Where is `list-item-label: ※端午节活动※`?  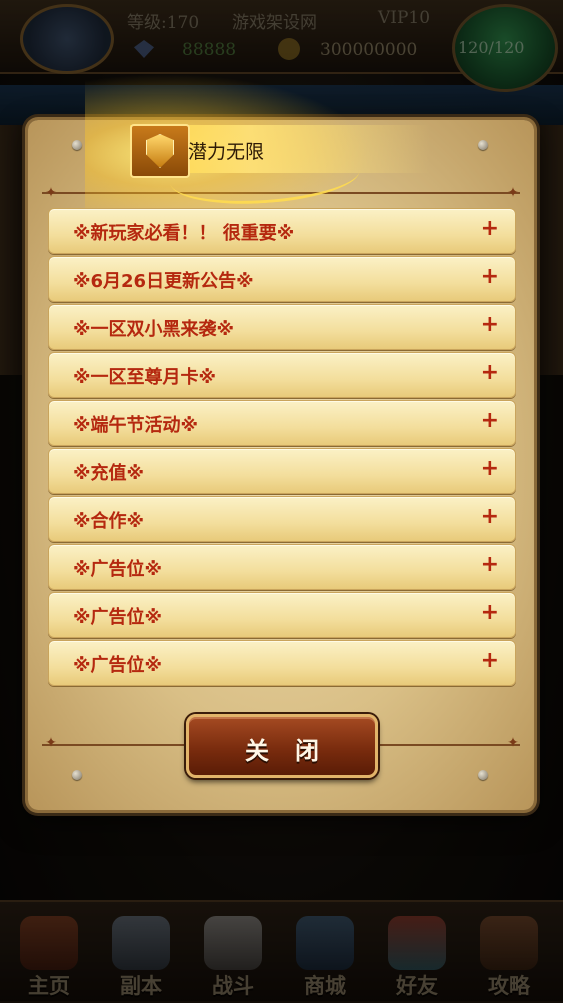 list-item-label: ※端午节活动※ is located at coordinates (135, 425).